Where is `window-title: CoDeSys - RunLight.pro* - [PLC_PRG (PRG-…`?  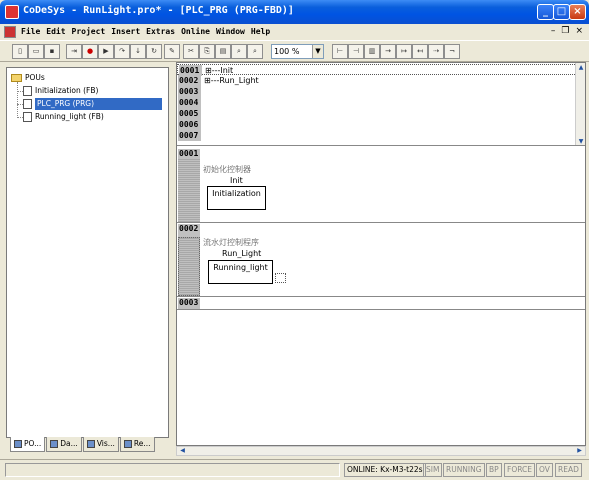 window-title: CoDeSys - RunLight.pro* - [PLC_PRG (PRG-… is located at coordinates (158, 10).